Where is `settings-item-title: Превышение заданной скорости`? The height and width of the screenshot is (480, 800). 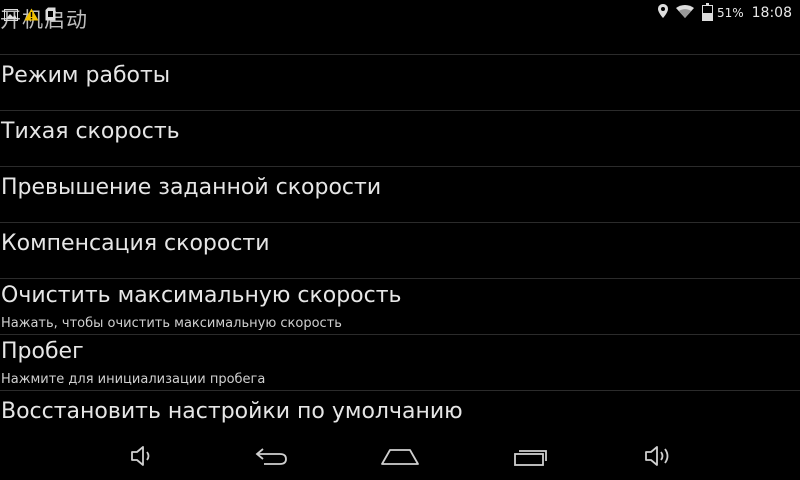
settings-item-title: Превышение заданной скорости is located at coordinates (191, 187).